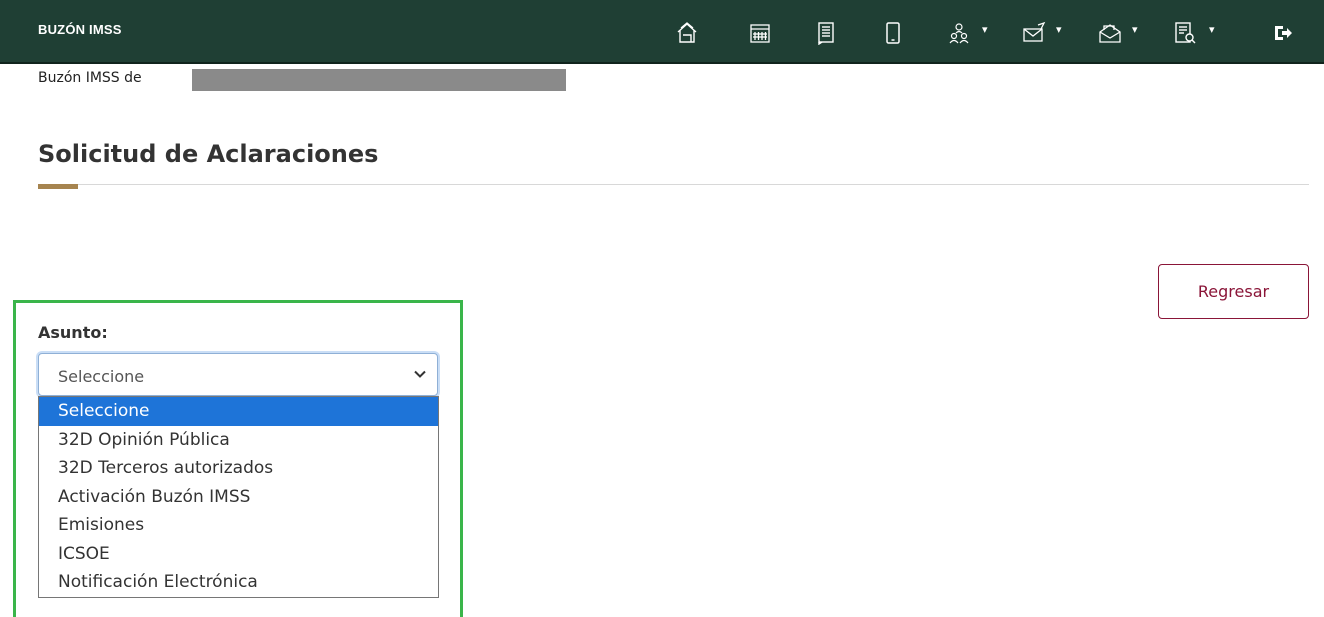 The height and width of the screenshot is (617, 1324). I want to click on redacted-owner-name, so click(379, 80).